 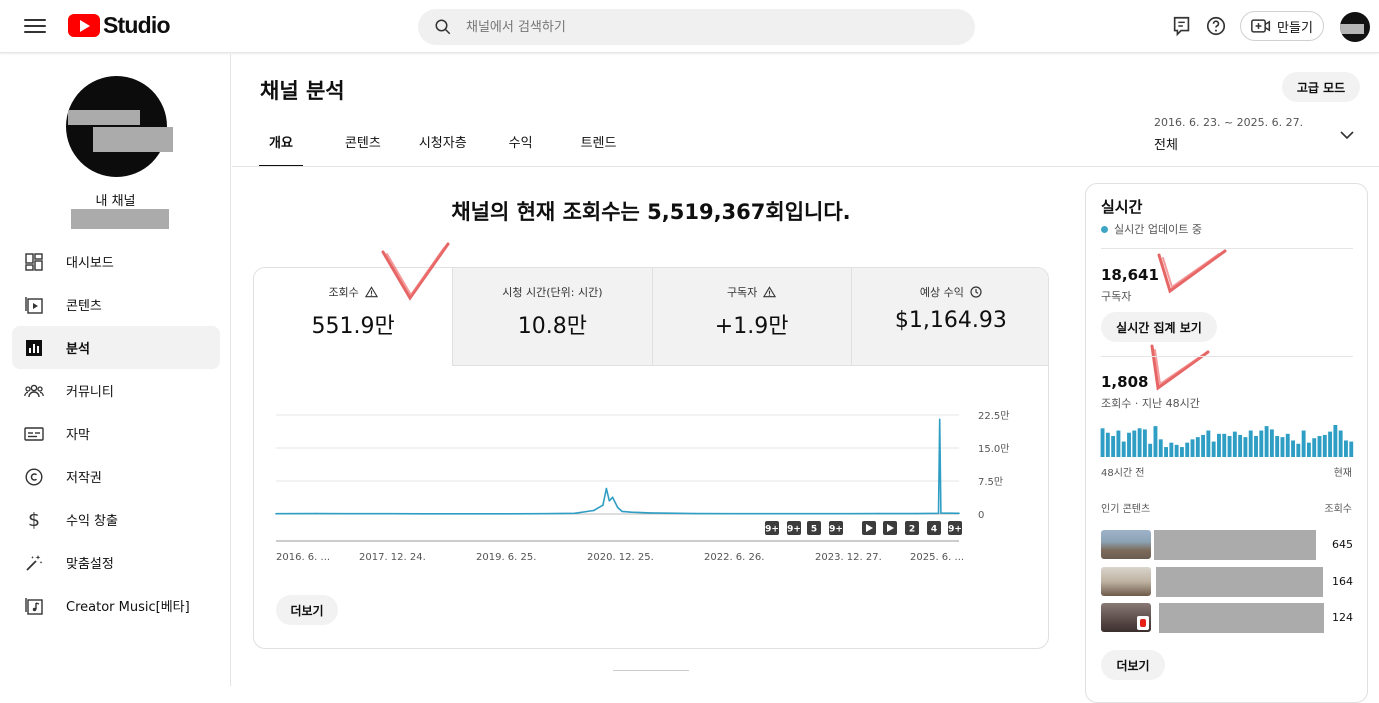 I want to click on popular-content-item: 124, so click(x=1227, y=618).